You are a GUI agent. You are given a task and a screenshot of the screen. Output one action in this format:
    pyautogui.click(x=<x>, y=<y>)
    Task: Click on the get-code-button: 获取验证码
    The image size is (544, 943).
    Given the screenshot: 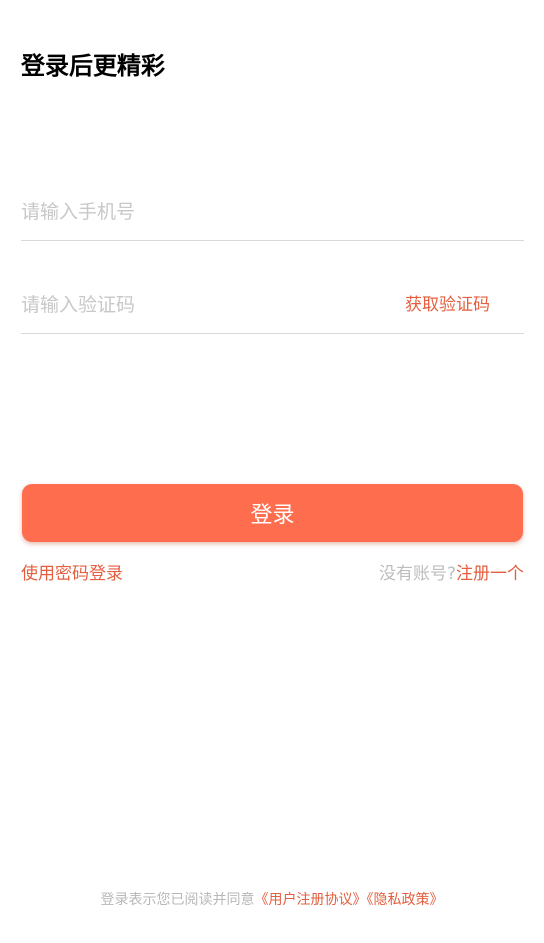 What is the action you would take?
    pyautogui.click(x=447, y=305)
    